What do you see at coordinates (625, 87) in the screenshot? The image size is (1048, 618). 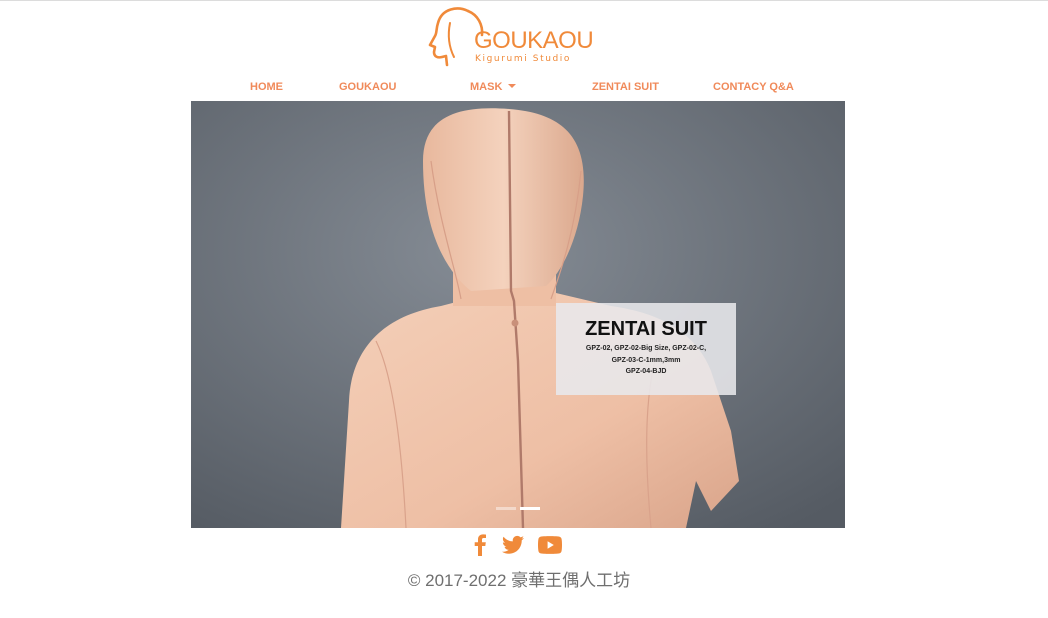 I see `nav-item-zentai-suit: ZENTAI SUIT` at bounding box center [625, 87].